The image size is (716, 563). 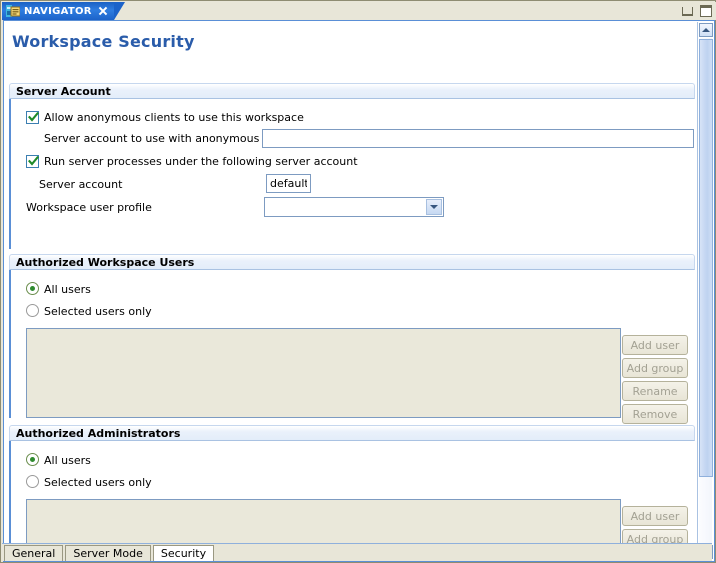 What do you see at coordinates (354, 207) in the screenshot?
I see `workspace-user-profile-combo` at bounding box center [354, 207].